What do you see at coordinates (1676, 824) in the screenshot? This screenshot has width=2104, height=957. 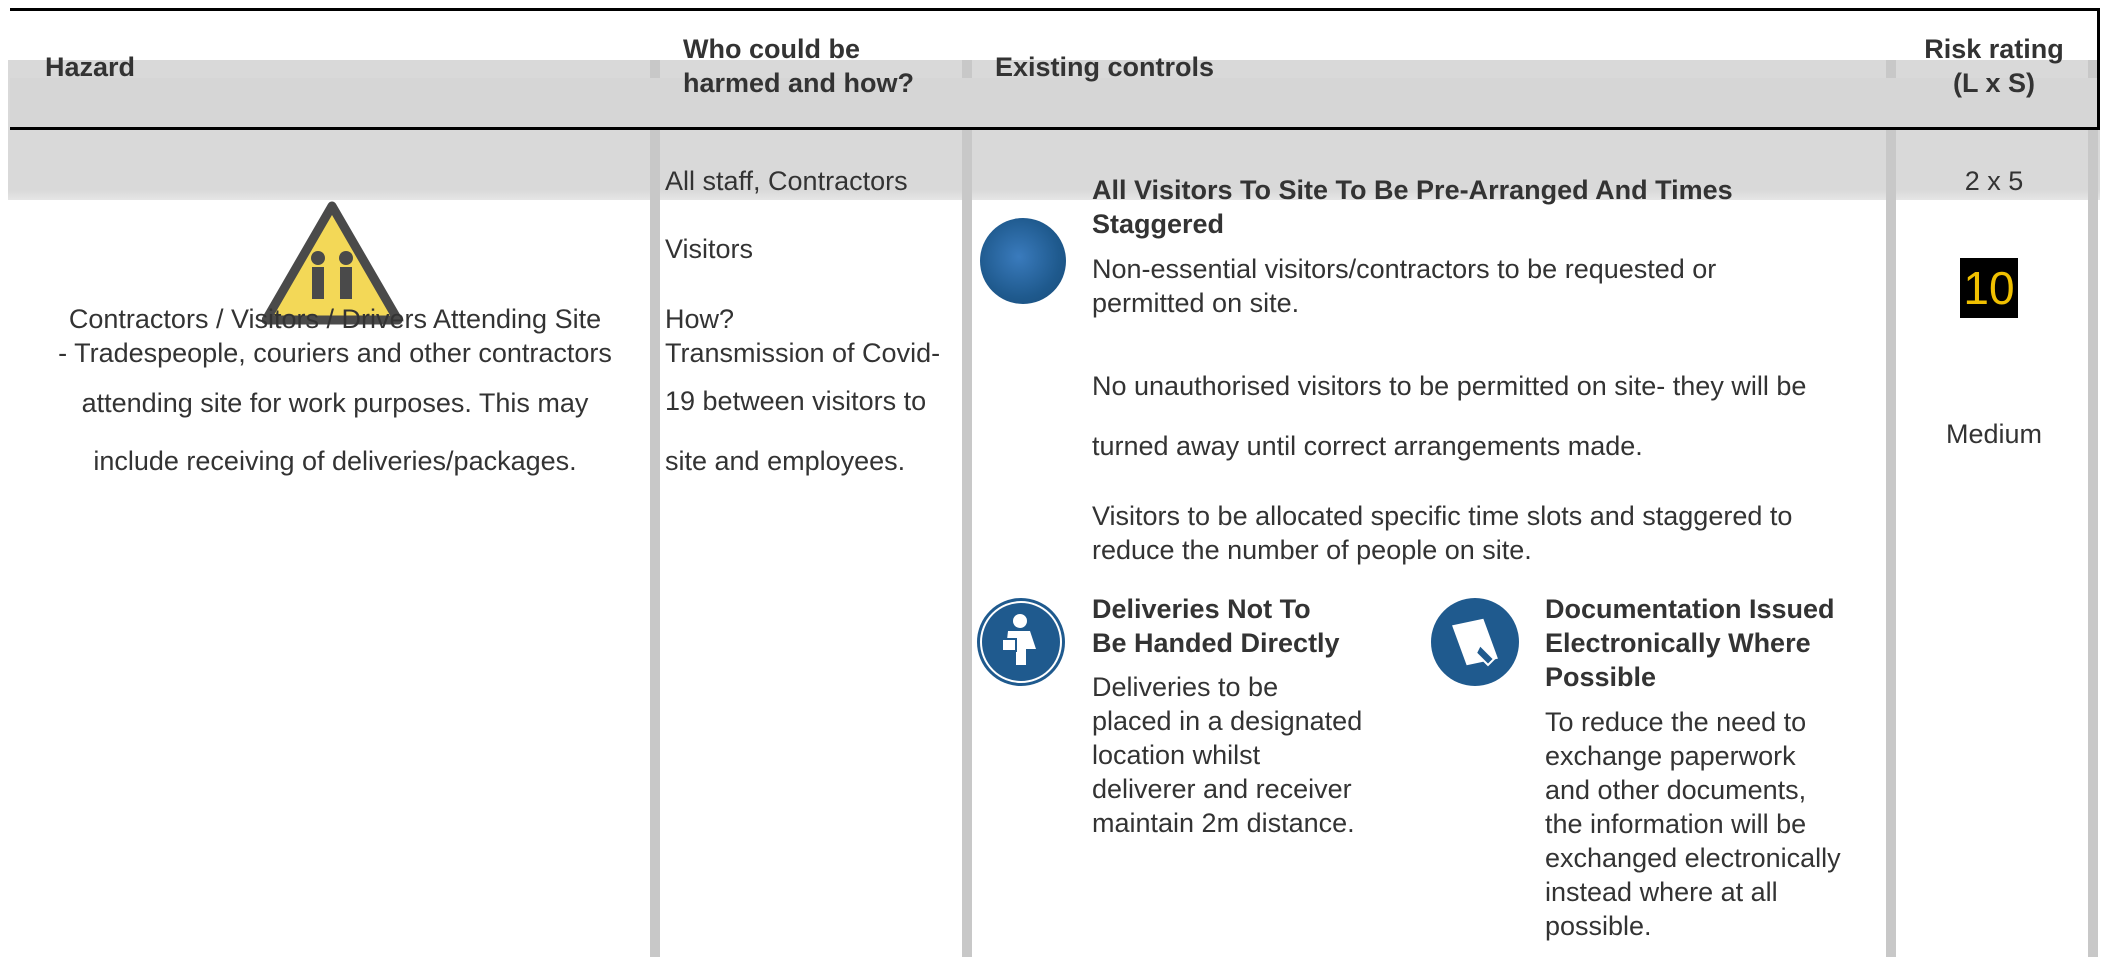 I see `control-body-line: the information will be` at bounding box center [1676, 824].